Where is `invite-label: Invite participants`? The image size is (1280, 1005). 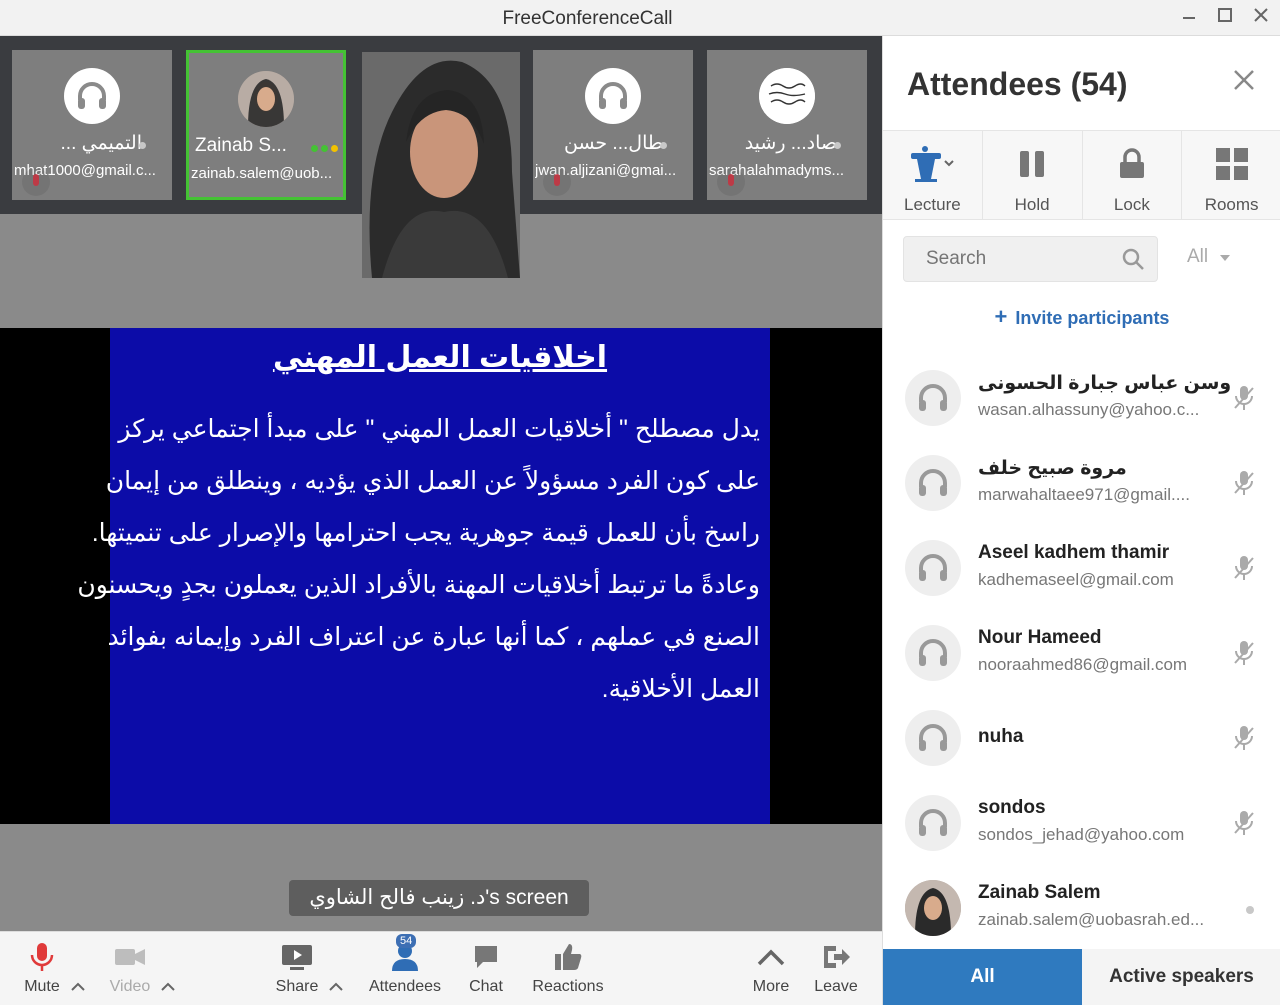 invite-label: Invite participants is located at coordinates (1092, 318).